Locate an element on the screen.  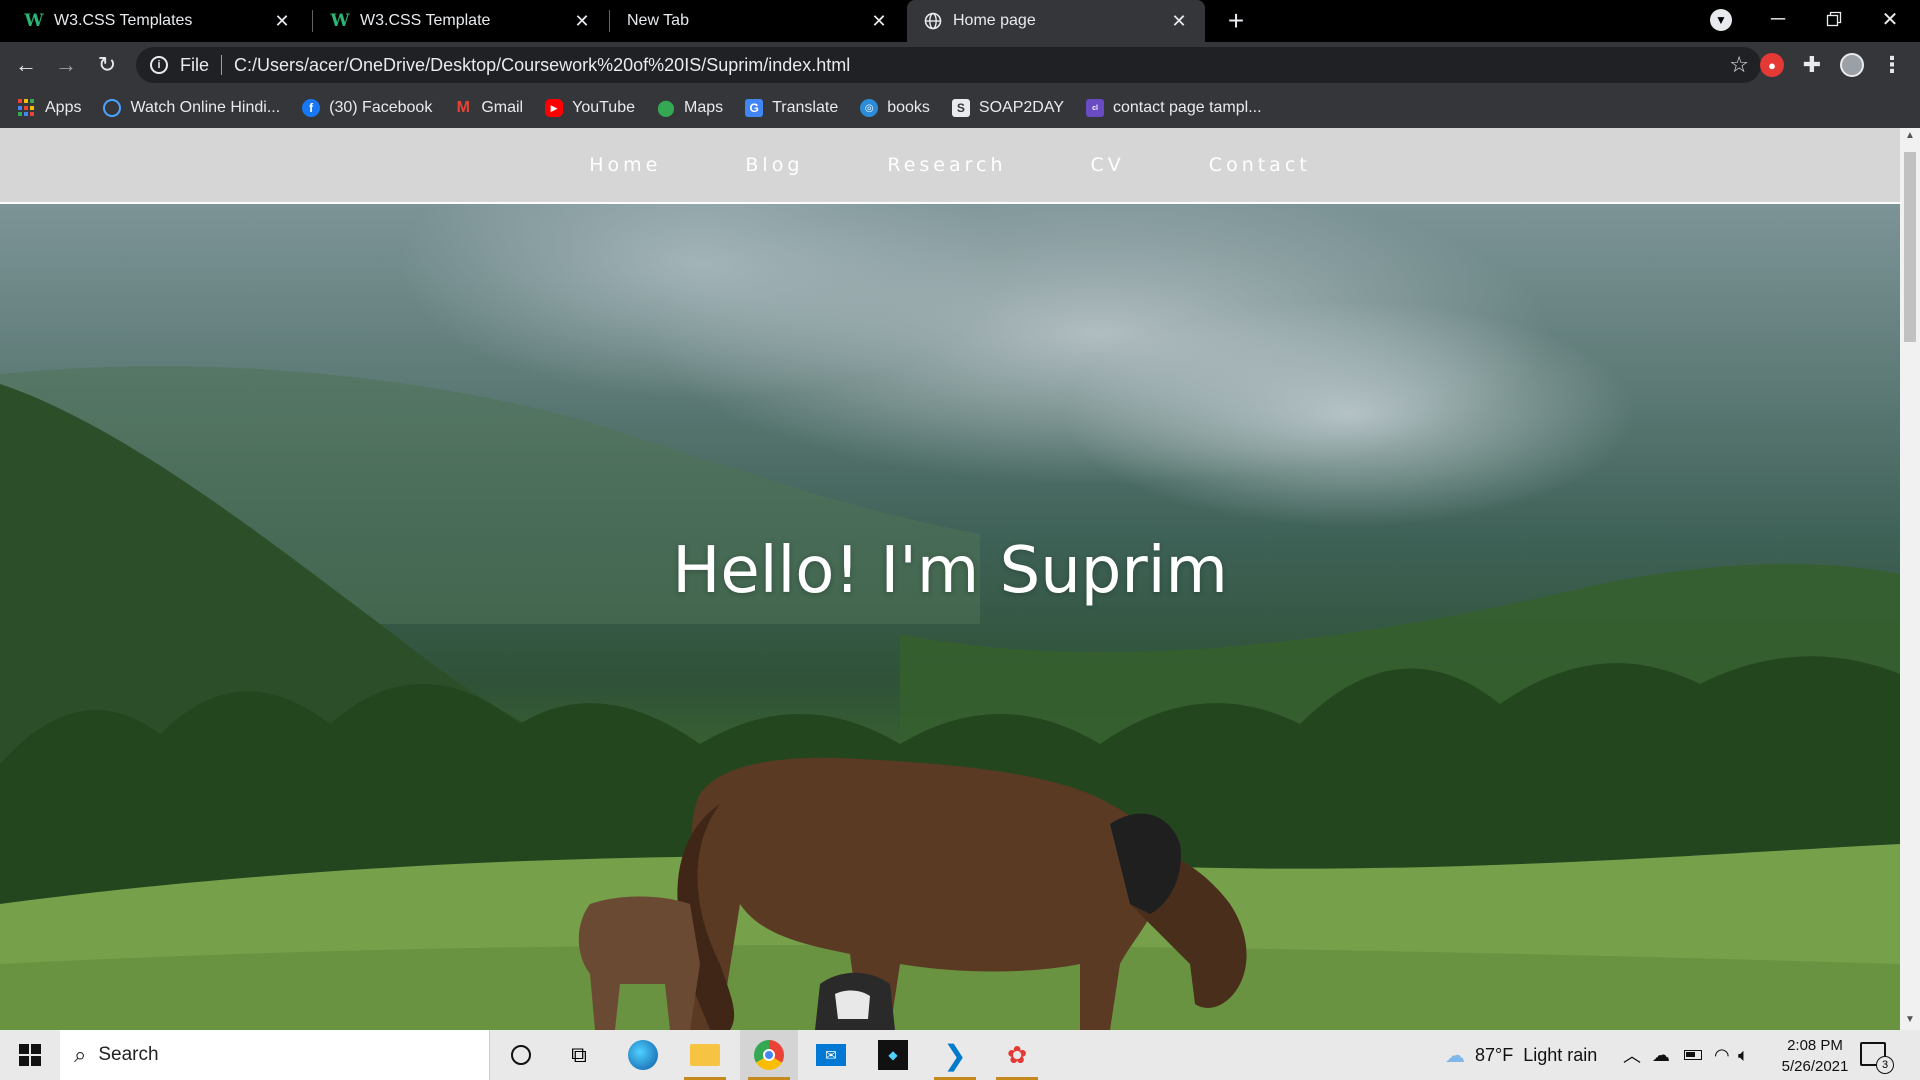
cloud-icon: ☁ is located at coordinates (1661, 1054).